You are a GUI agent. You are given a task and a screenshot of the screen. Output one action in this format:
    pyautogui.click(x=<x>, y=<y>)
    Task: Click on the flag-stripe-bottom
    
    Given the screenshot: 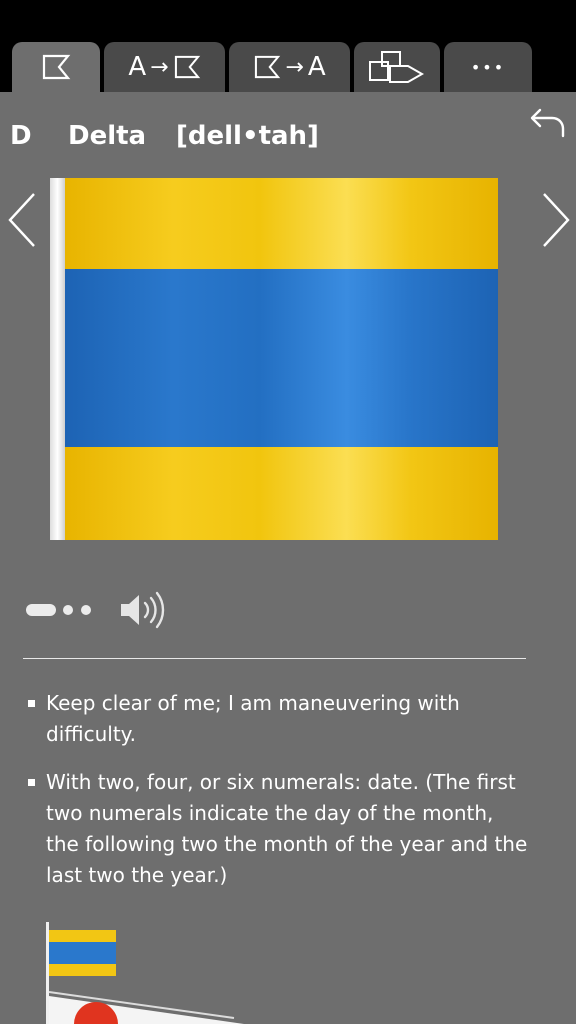 What is the action you would take?
    pyautogui.click(x=281, y=493)
    